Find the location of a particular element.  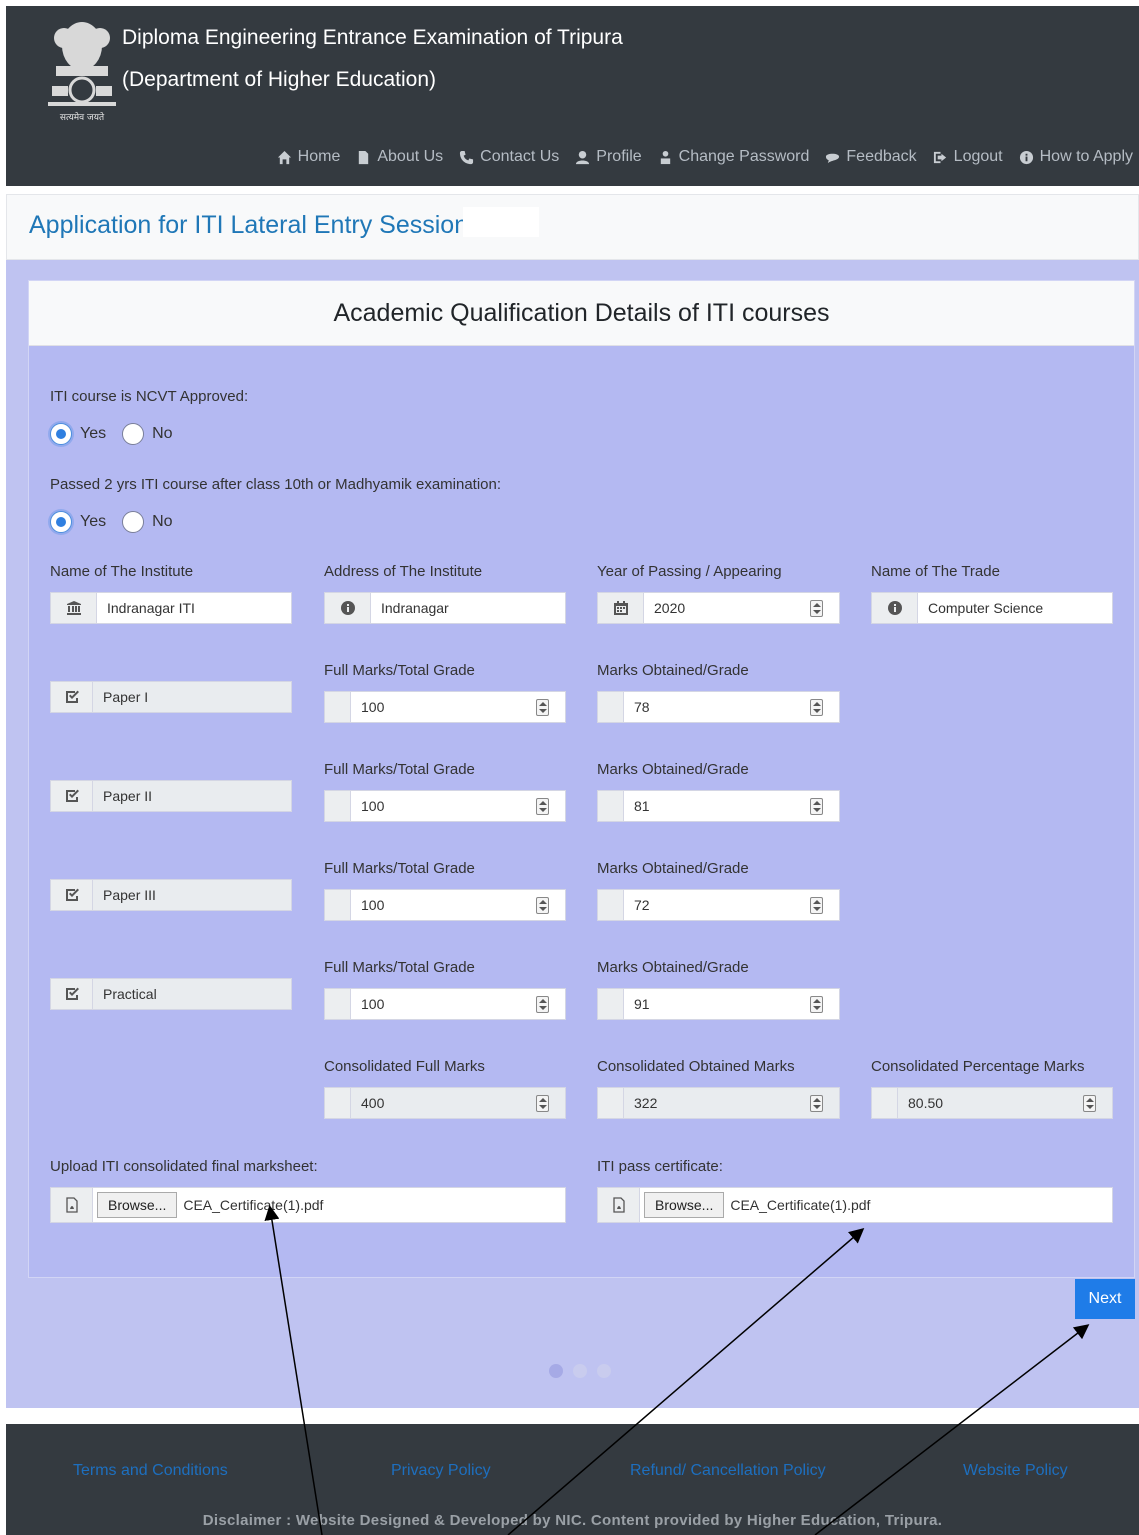

marks-obtained-input: 78 is located at coordinates (718, 707).